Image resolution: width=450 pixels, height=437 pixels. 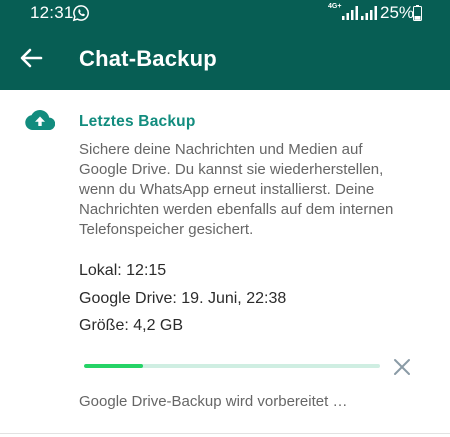 What do you see at coordinates (232, 366) in the screenshot?
I see `backup-progress-bar` at bounding box center [232, 366].